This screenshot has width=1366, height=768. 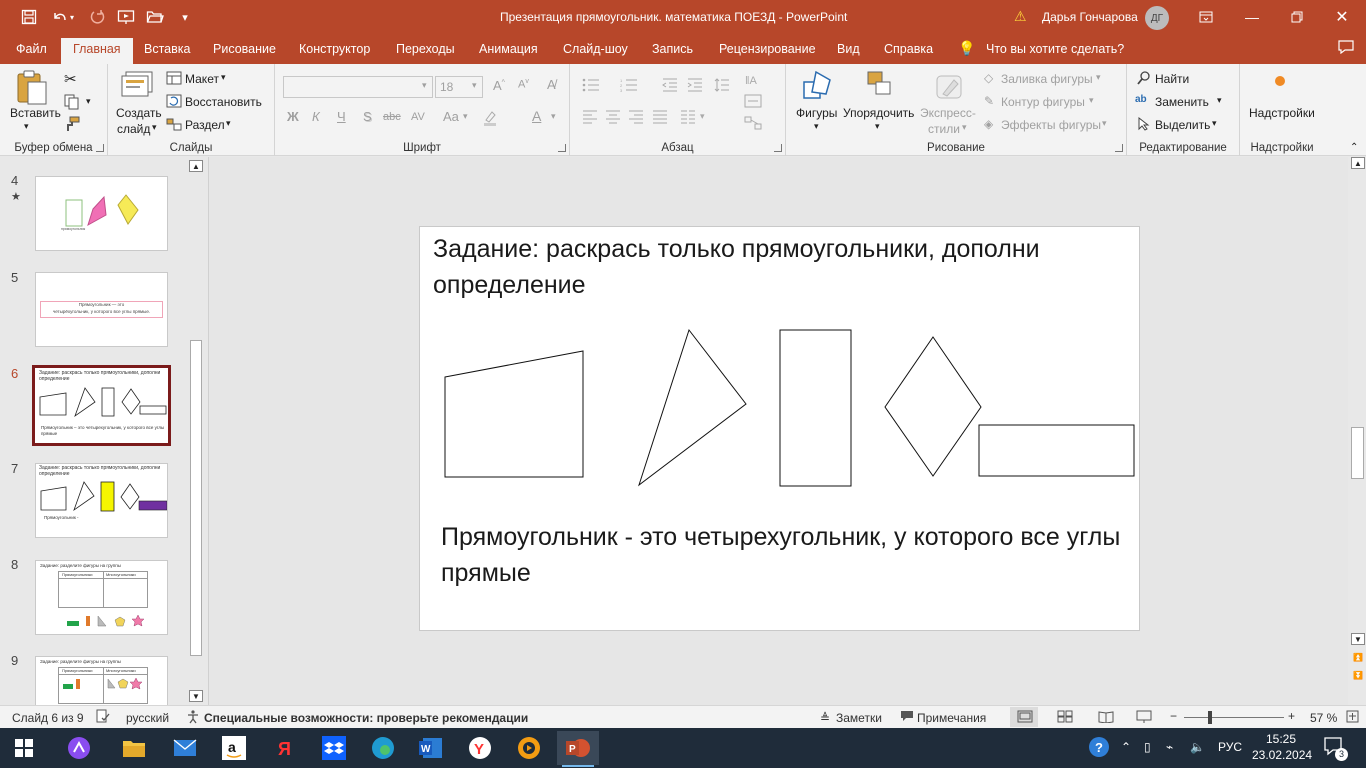 What do you see at coordinates (629, 86) in the screenshot?
I see `numbering-icon: 123` at bounding box center [629, 86].